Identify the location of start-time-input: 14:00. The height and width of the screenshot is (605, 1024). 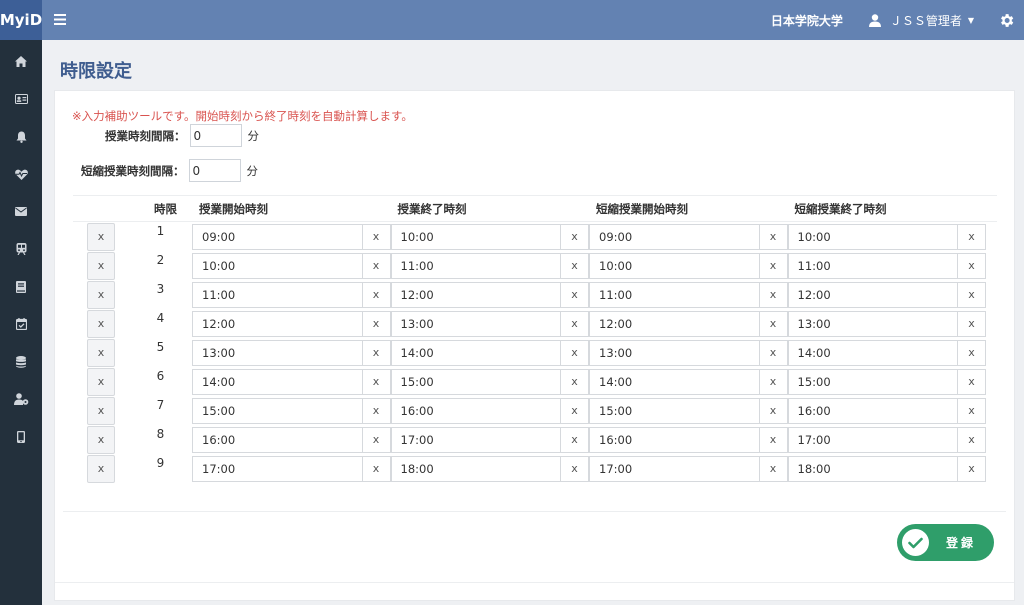
(277, 381).